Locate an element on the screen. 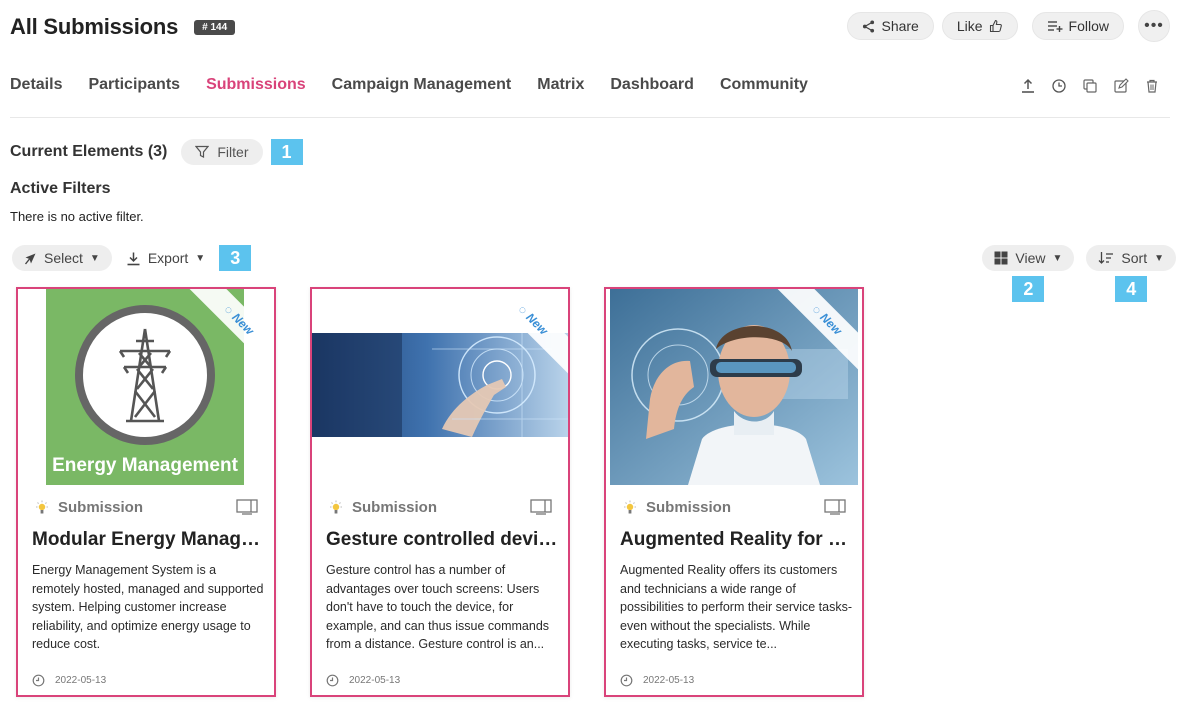 This screenshot has height=720, width=1194. funnel-icon is located at coordinates (202, 151).